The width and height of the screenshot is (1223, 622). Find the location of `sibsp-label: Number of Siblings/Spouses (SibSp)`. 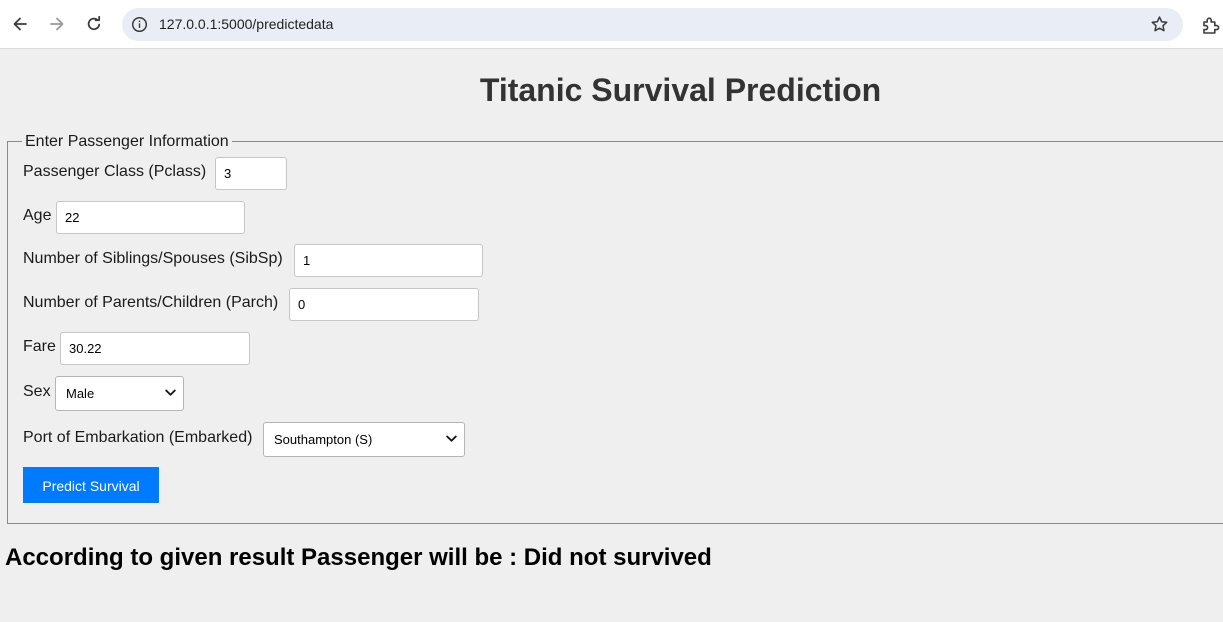

sibsp-label: Number of Siblings/Spouses (SibSp) is located at coordinates (153, 258).